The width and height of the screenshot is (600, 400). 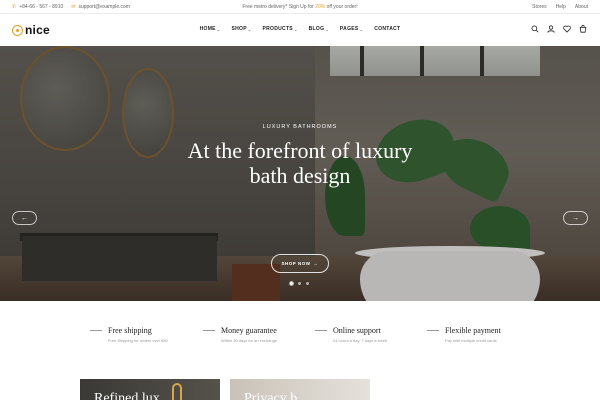 What do you see at coordinates (567, 29) in the screenshot?
I see `heart-icon` at bounding box center [567, 29].